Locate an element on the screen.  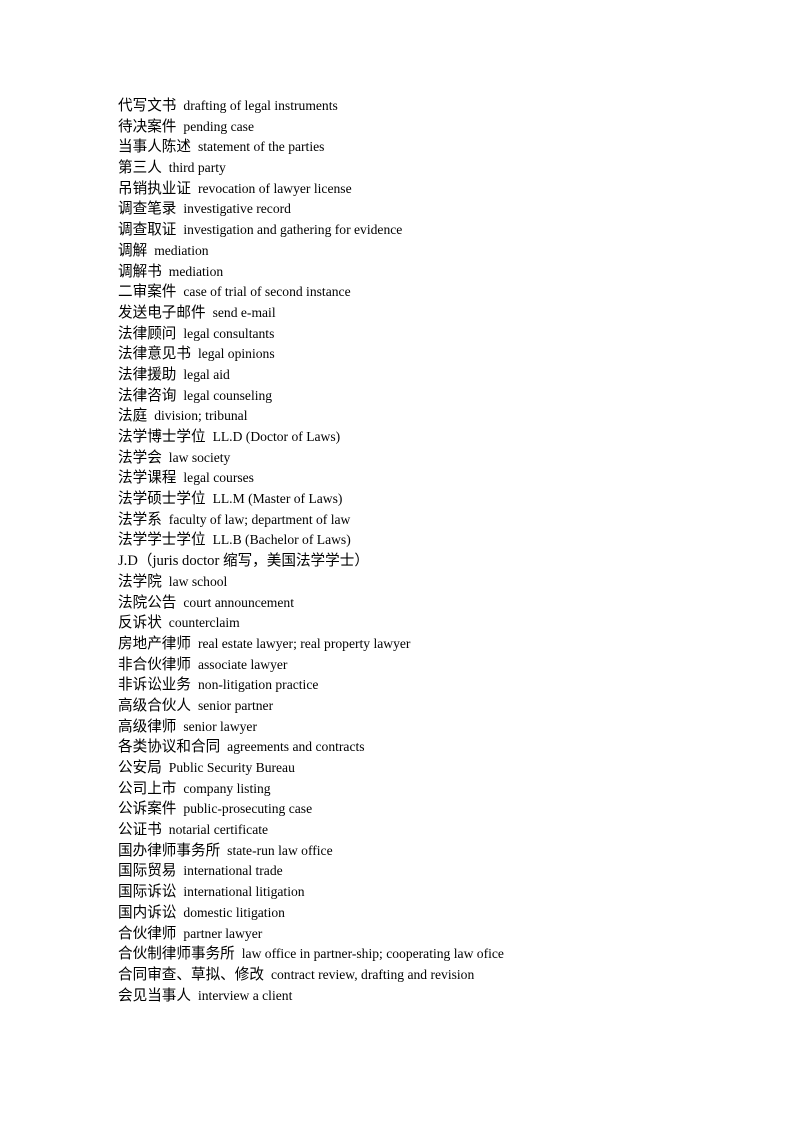
glossary-gloss: send e-mail is located at coordinates (244, 312).